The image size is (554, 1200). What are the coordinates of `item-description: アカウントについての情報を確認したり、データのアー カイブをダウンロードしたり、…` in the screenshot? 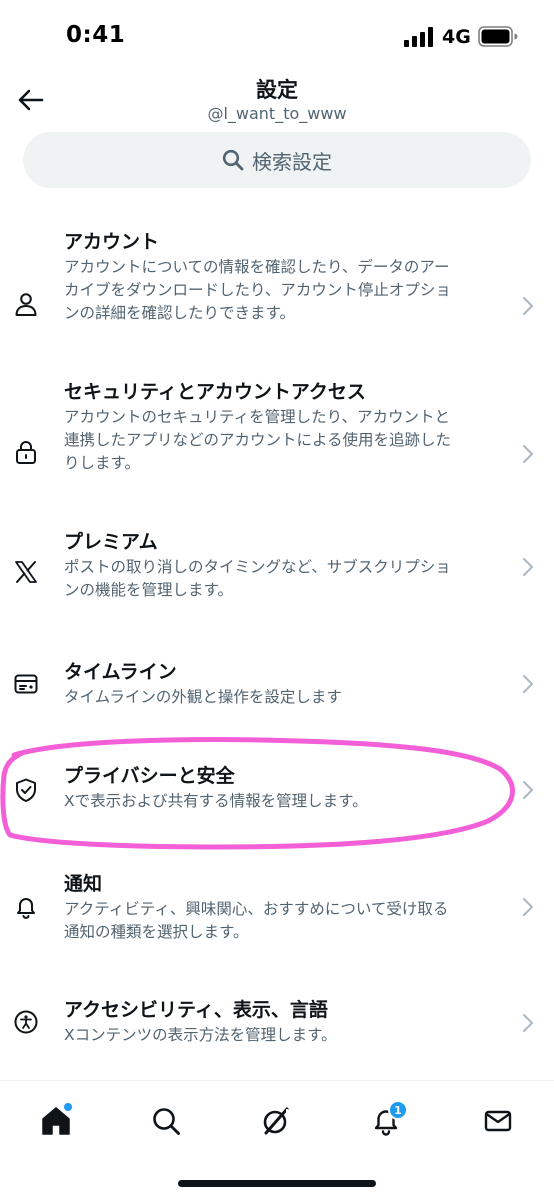 It's located at (284, 290).